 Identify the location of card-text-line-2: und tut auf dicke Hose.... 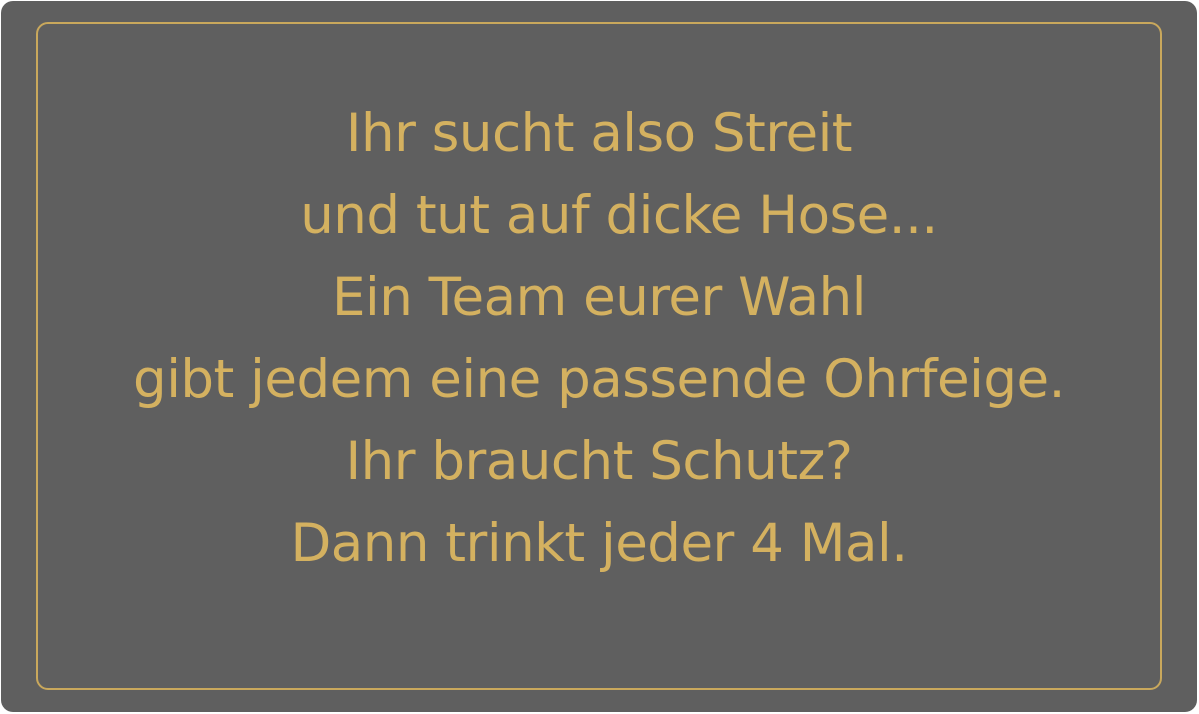
(619, 215).